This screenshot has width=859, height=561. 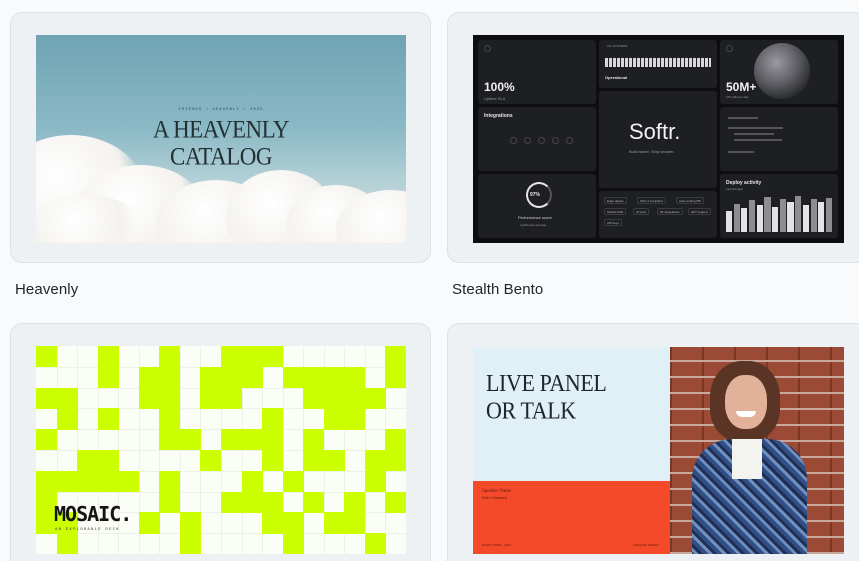 What do you see at coordinates (497, 491) in the screenshot?
I see `speaker-name: Speaker Name` at bounding box center [497, 491].